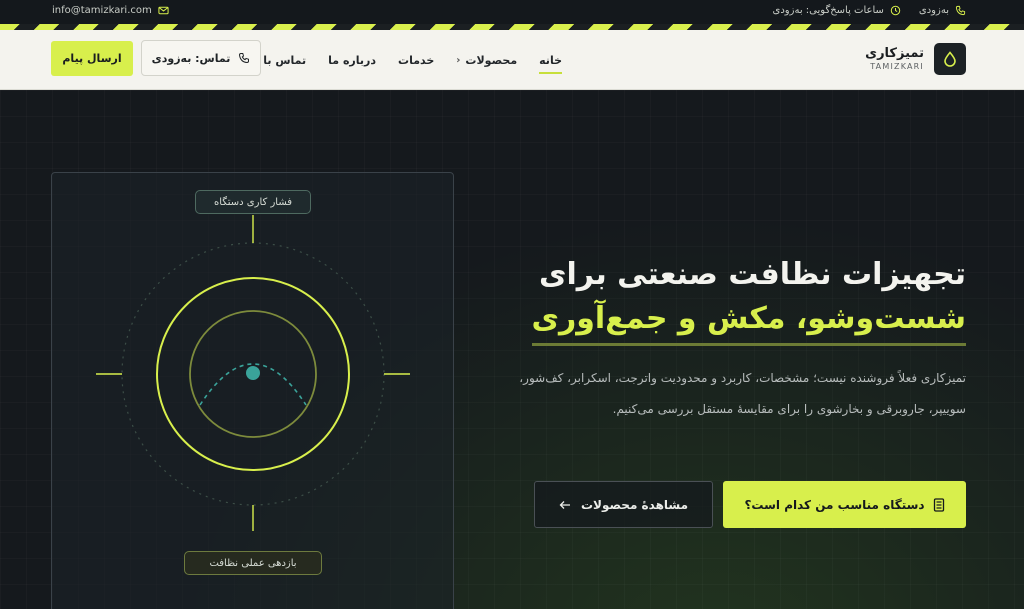  I want to click on logo-subtitle: TAMIZKARI, so click(897, 66).